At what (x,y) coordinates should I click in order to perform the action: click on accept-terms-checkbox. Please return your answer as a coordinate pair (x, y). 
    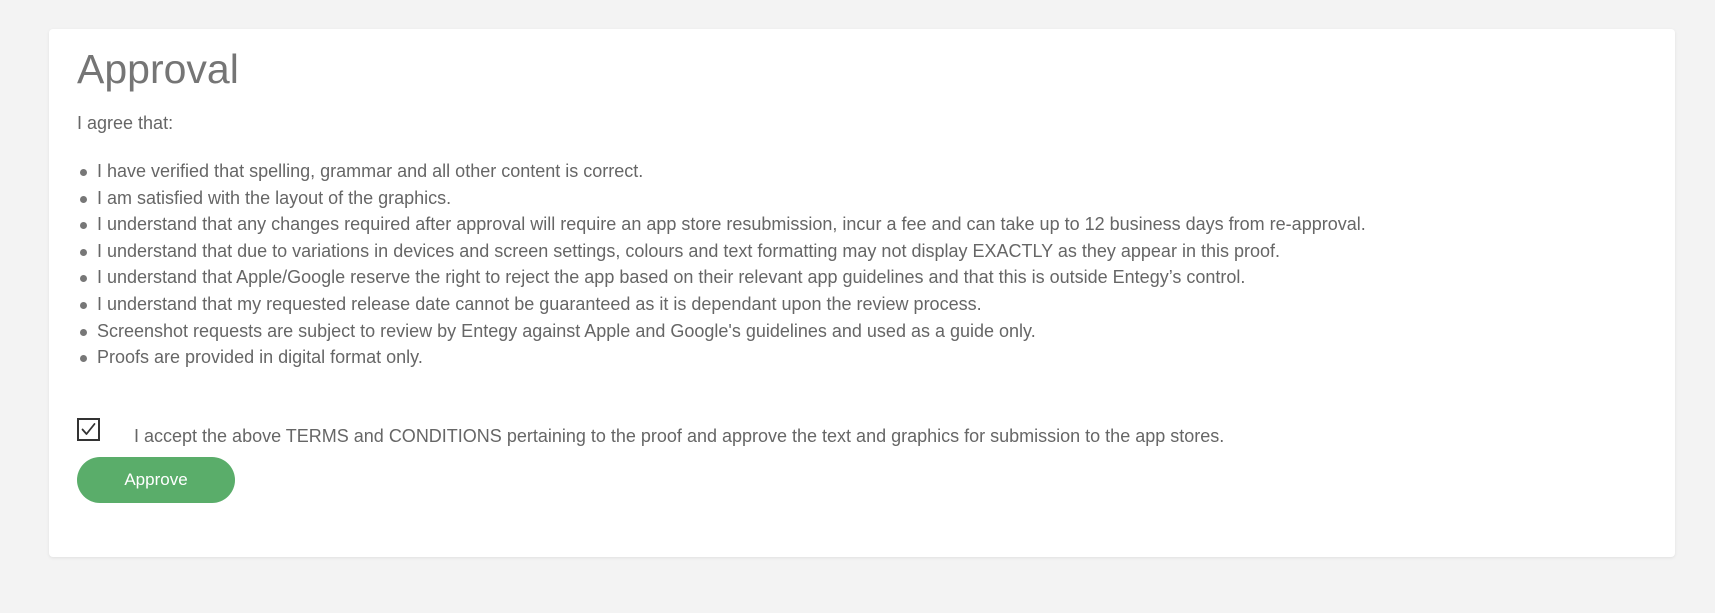
    Looking at the image, I should click on (88, 429).